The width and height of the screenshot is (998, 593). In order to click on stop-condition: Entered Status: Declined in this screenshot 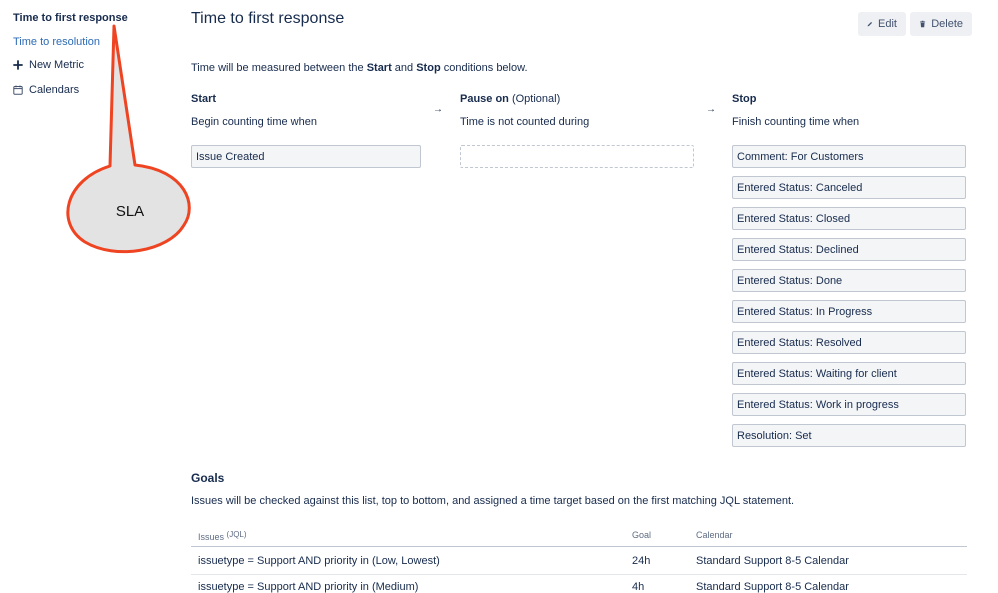, I will do `click(849, 249)`.